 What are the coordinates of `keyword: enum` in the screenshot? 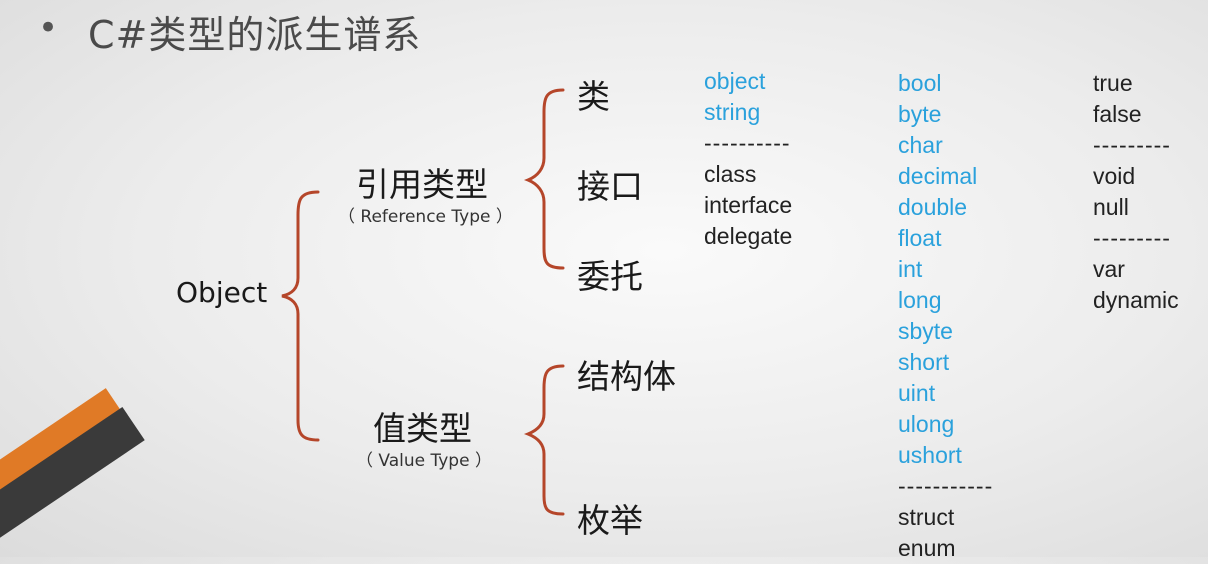 It's located at (927, 548).